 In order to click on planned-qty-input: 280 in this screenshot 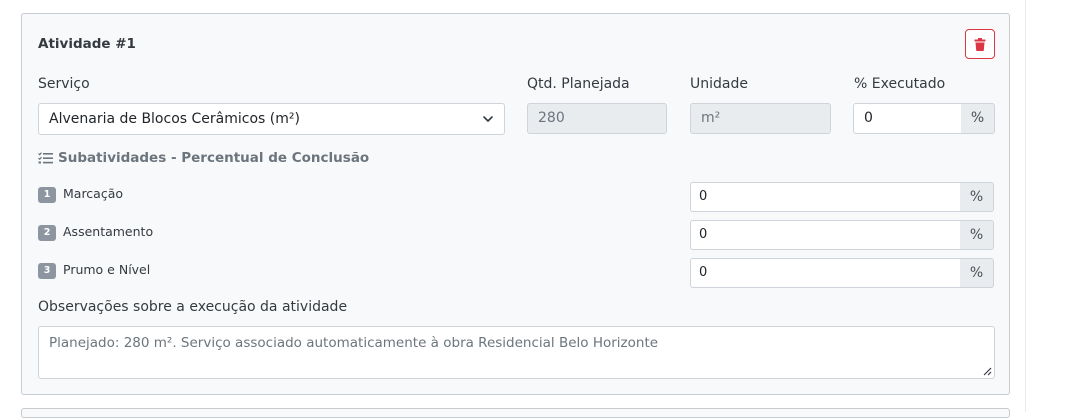, I will do `click(597, 118)`.